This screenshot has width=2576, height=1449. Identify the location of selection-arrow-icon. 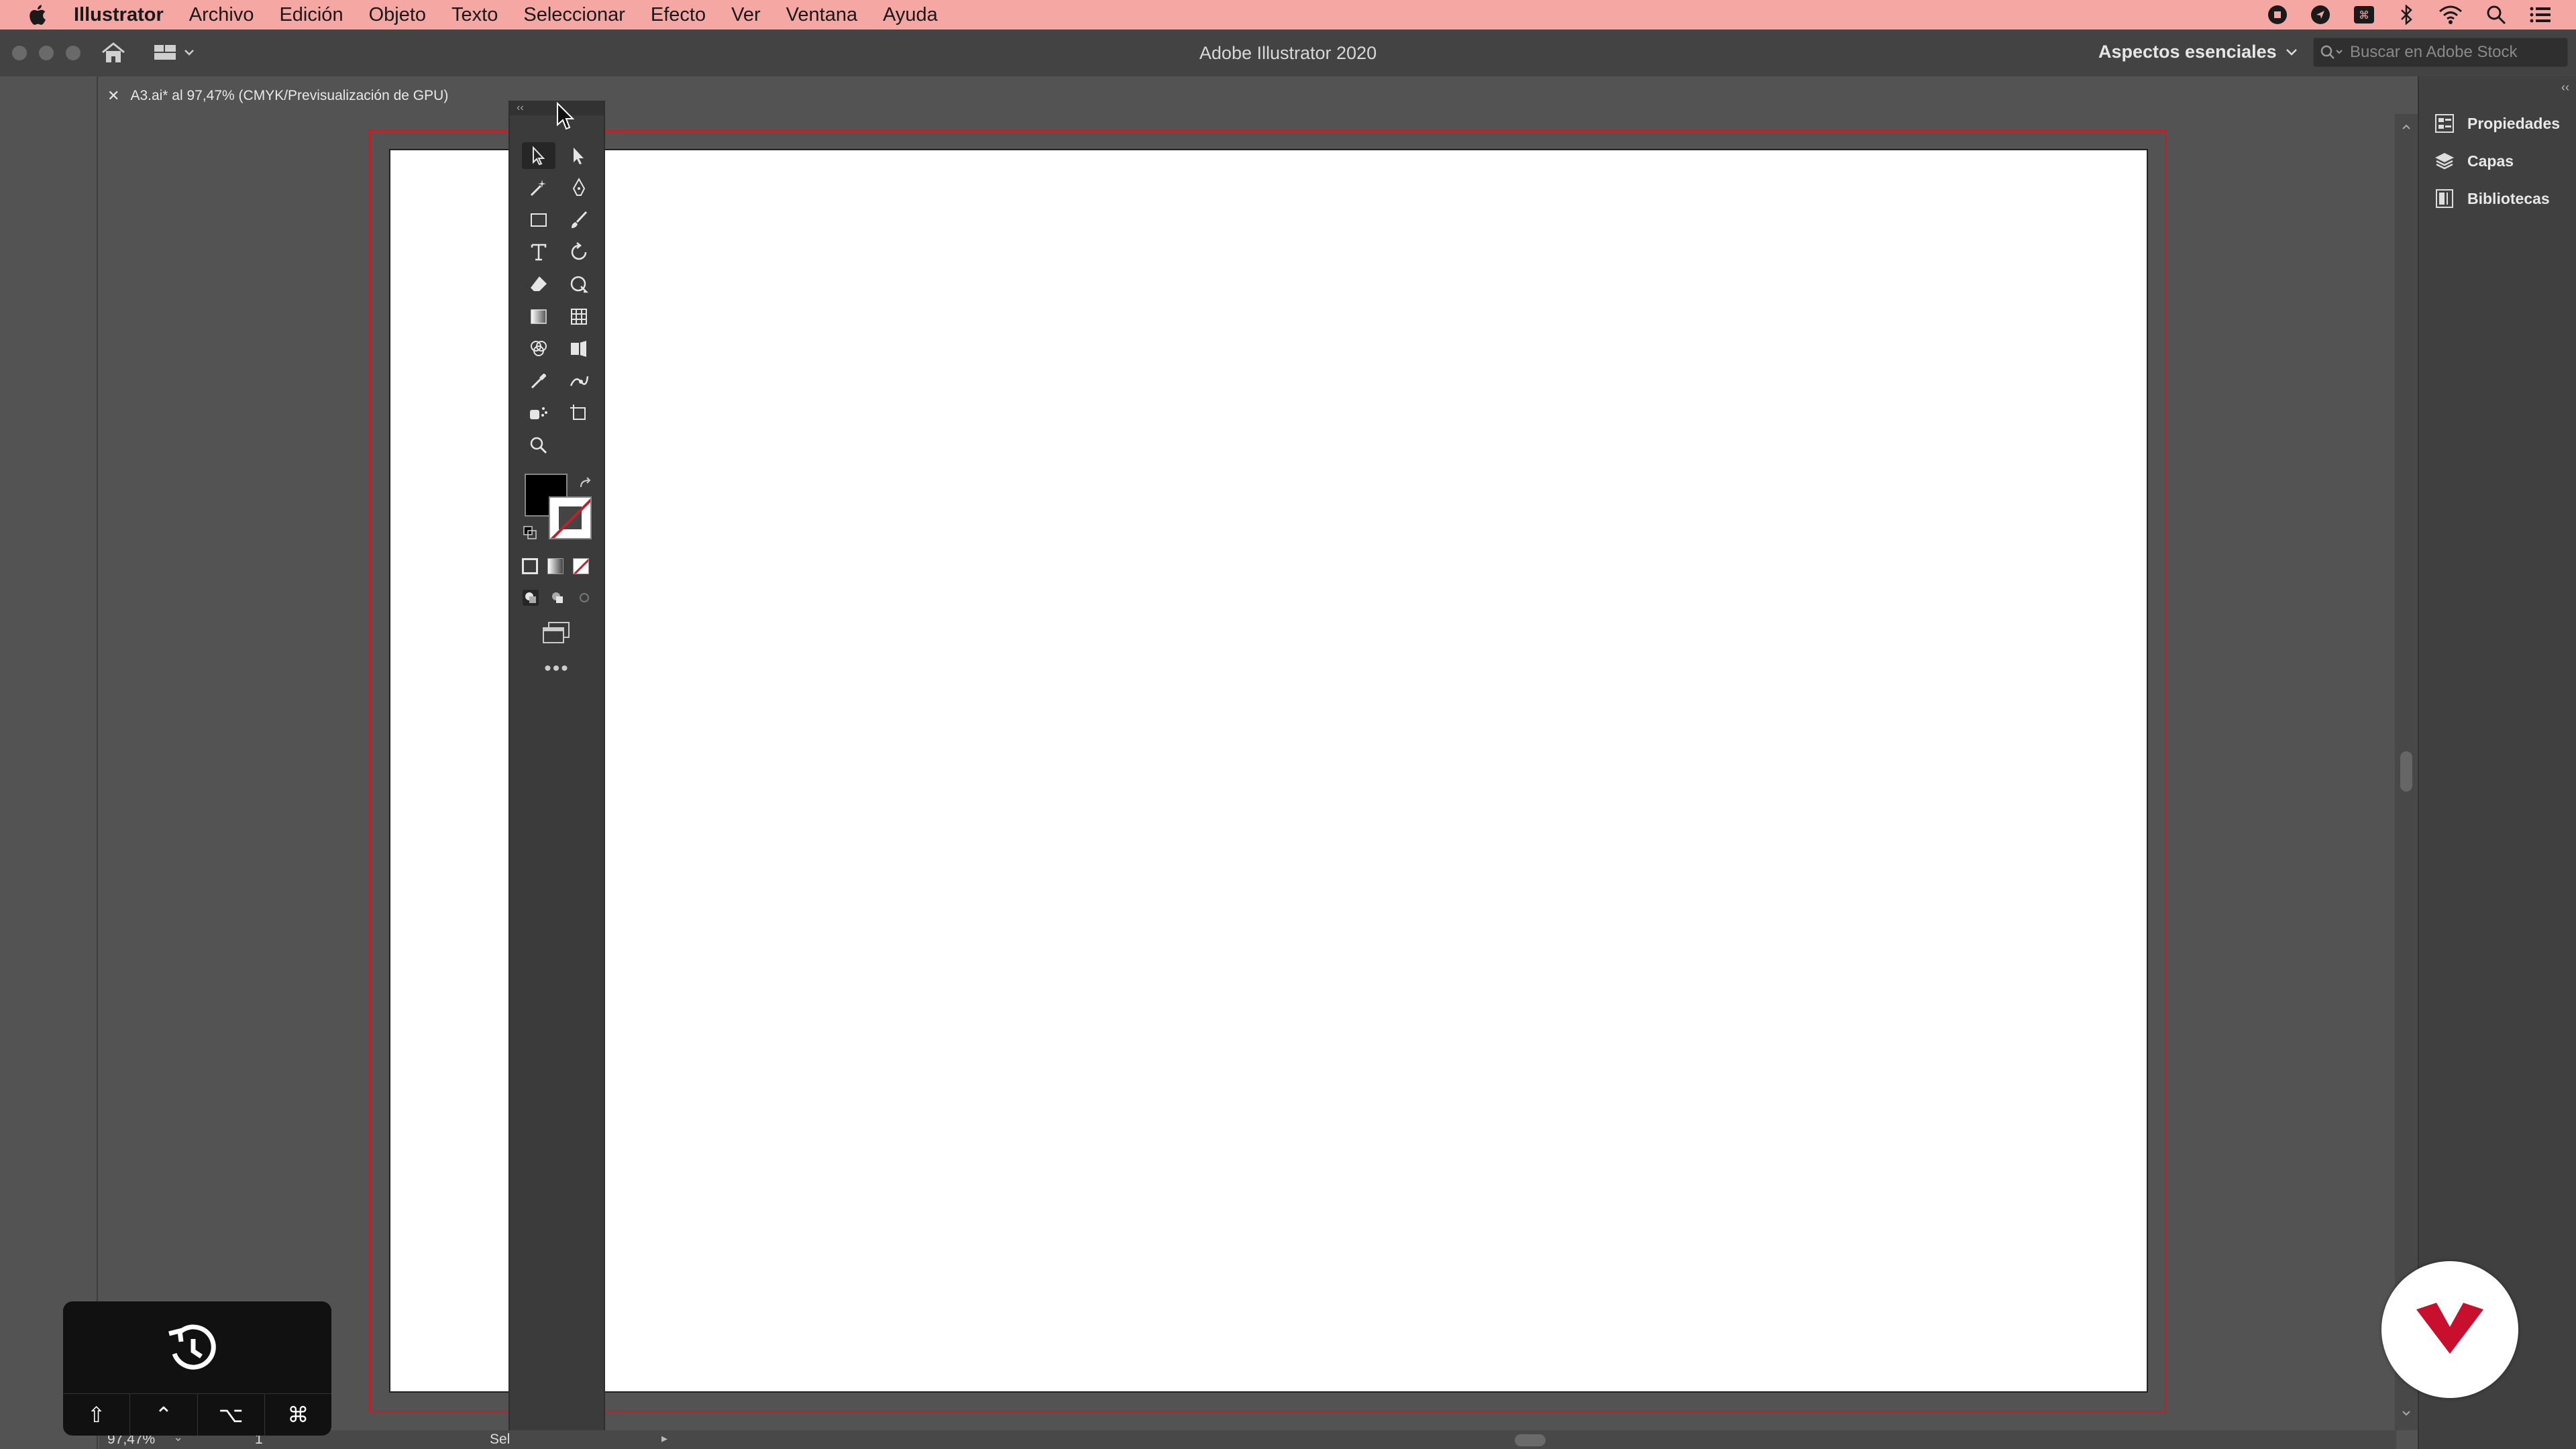
(539, 156).